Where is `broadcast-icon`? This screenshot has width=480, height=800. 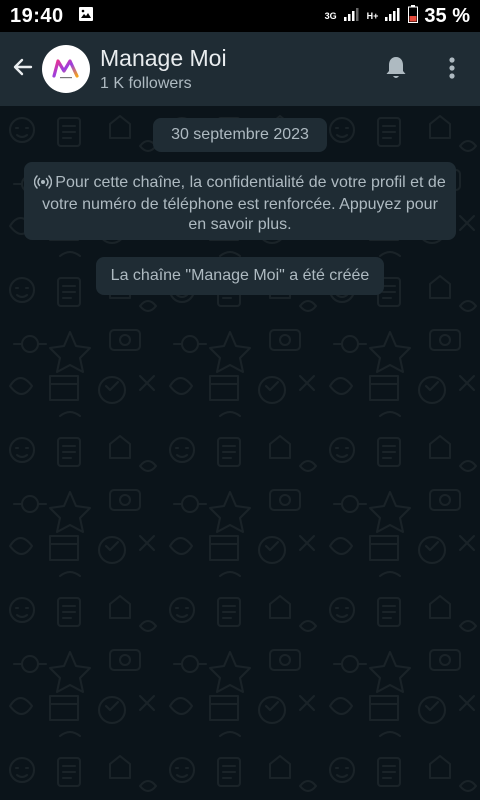 broadcast-icon is located at coordinates (43, 185).